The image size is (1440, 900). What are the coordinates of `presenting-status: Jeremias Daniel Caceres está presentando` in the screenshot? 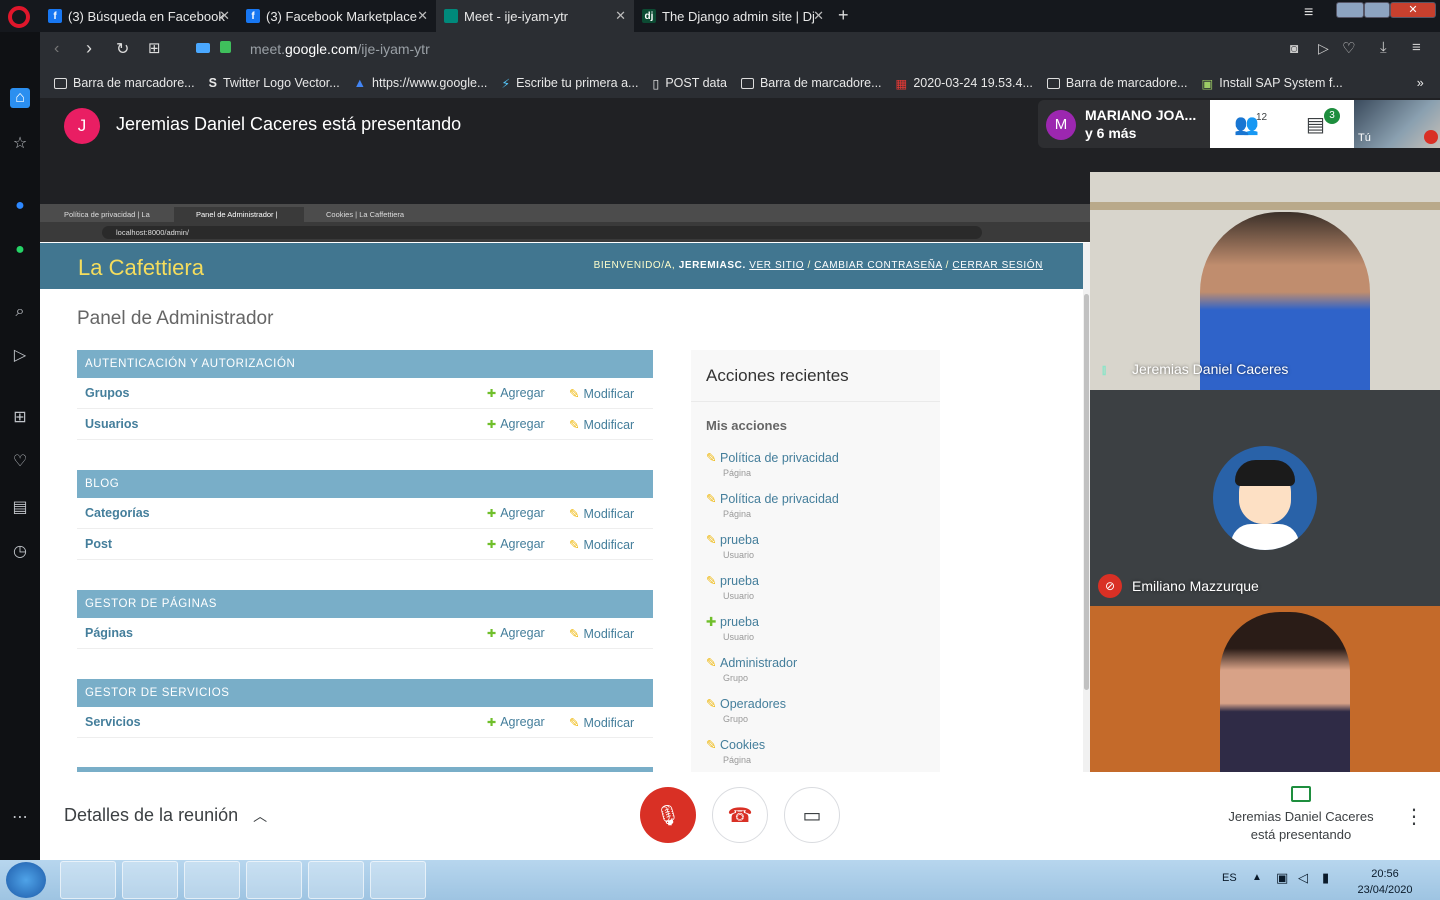 It's located at (1301, 815).